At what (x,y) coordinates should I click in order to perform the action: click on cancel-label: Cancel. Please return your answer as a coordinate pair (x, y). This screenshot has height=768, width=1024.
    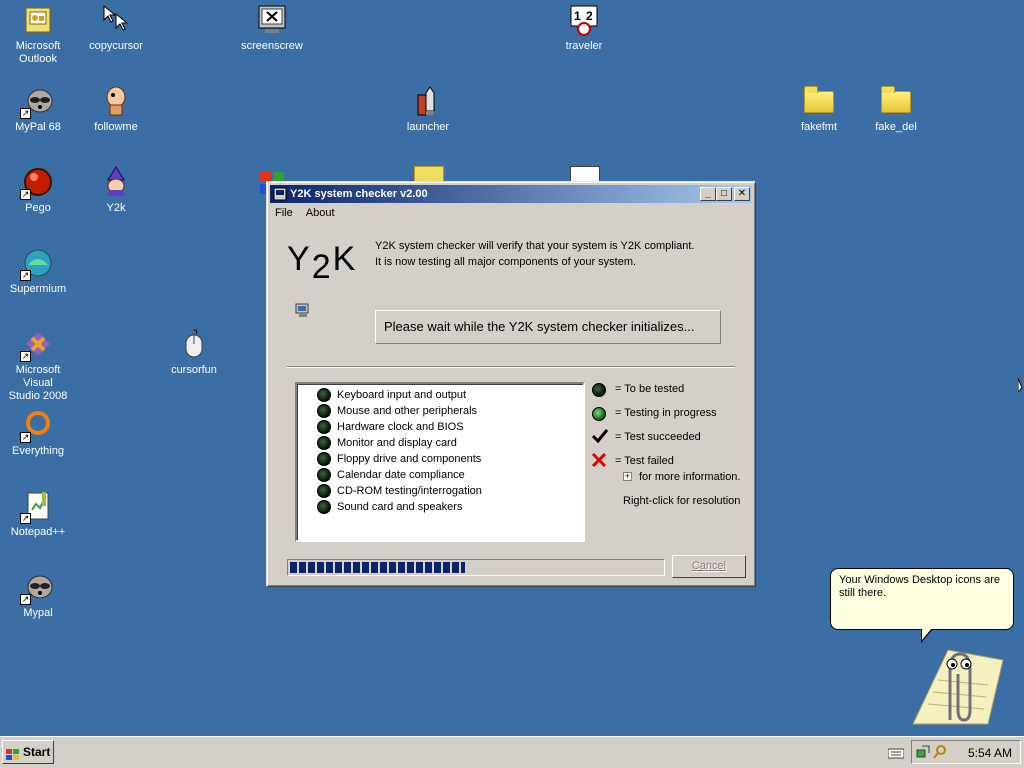
    Looking at the image, I should click on (709, 566).